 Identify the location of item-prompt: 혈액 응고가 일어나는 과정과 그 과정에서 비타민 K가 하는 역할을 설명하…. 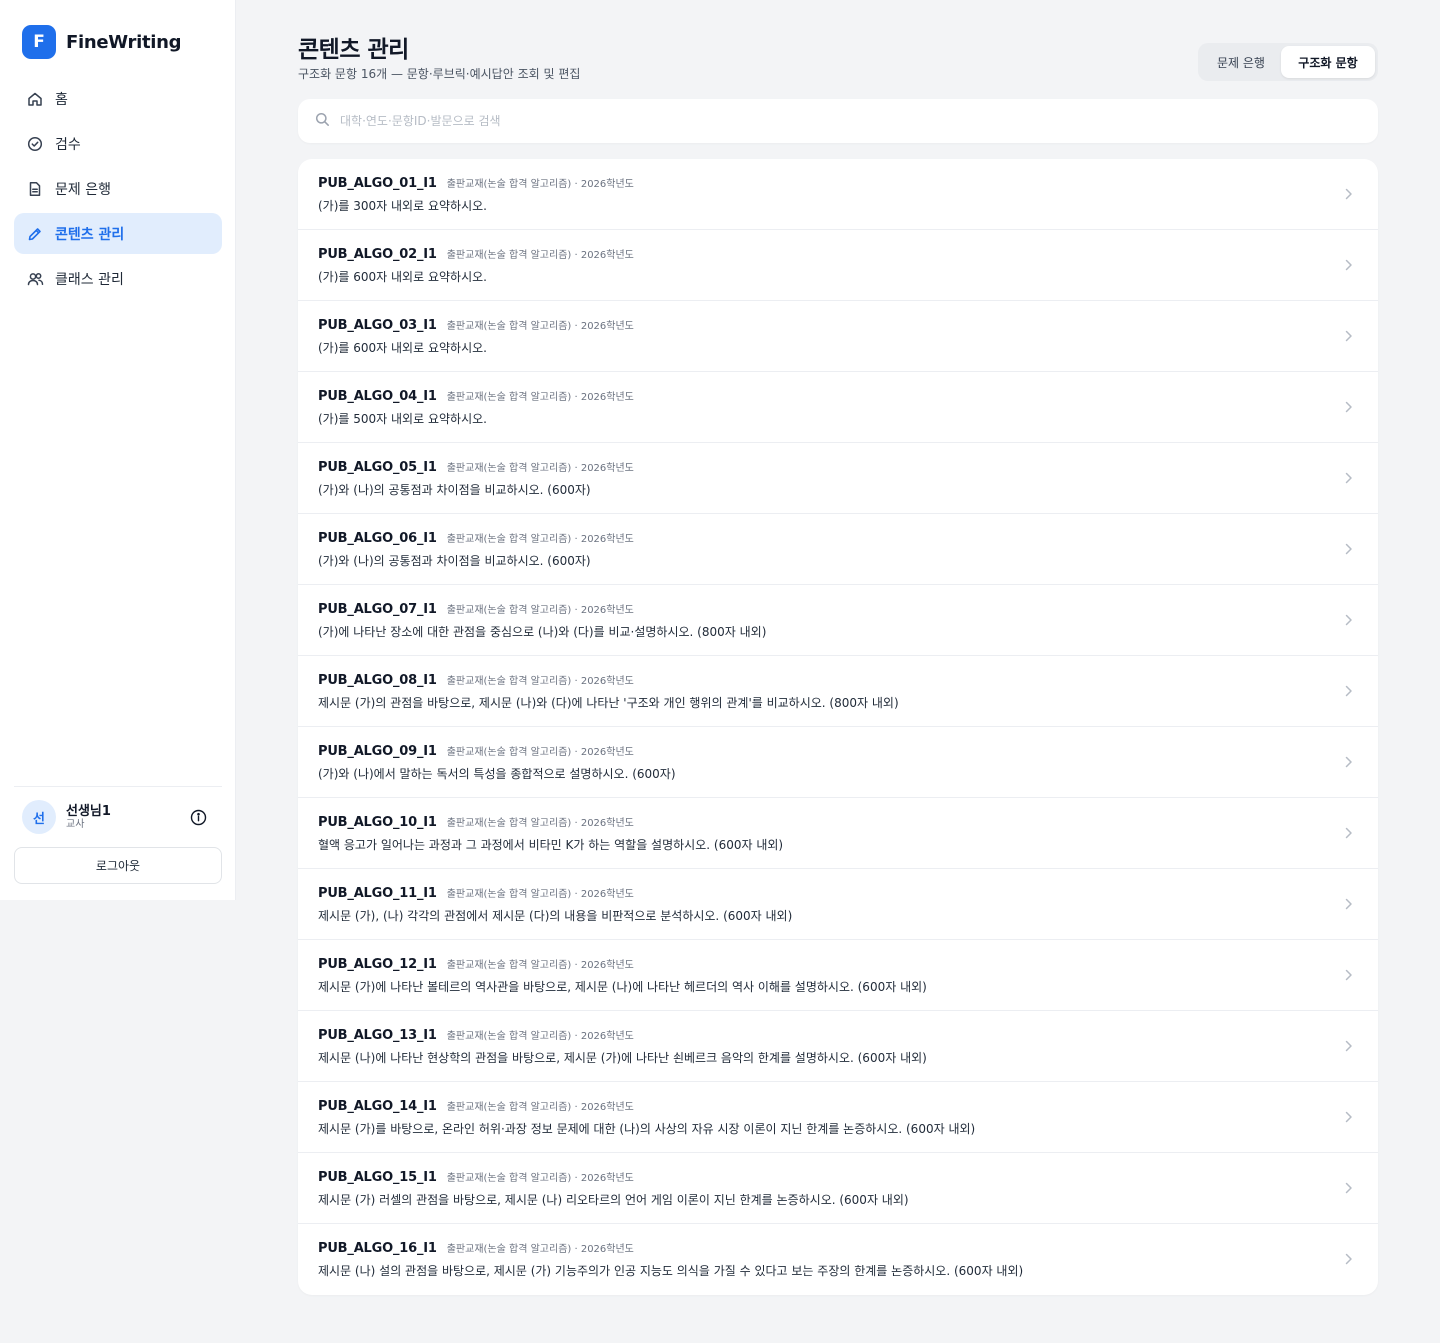
(551, 845).